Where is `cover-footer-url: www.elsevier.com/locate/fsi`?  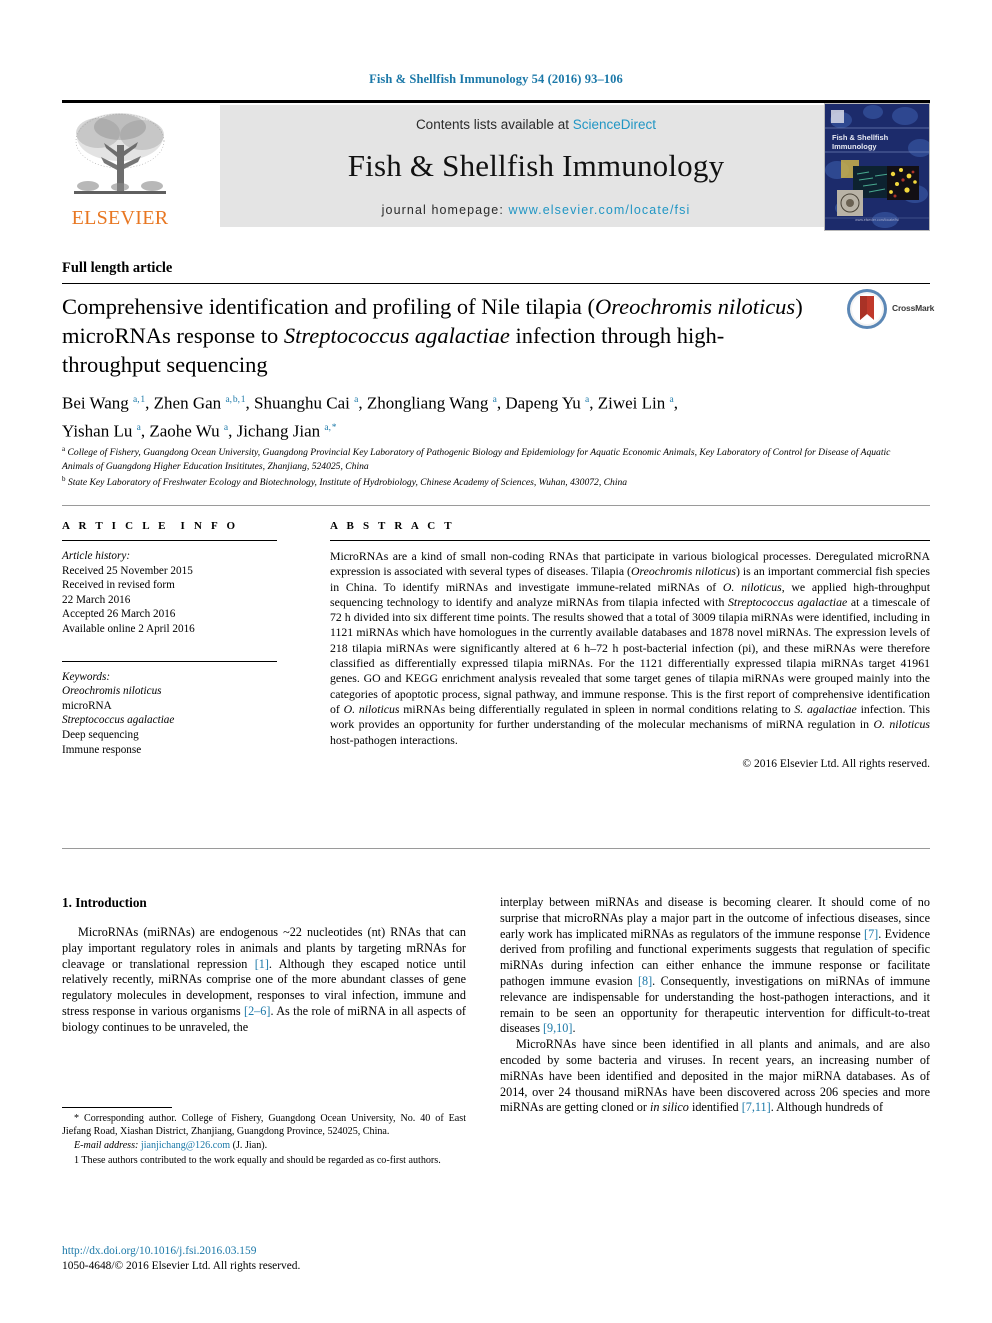
cover-footer-url: www.elsevier.com/locate/fsi is located at coordinates (877, 220).